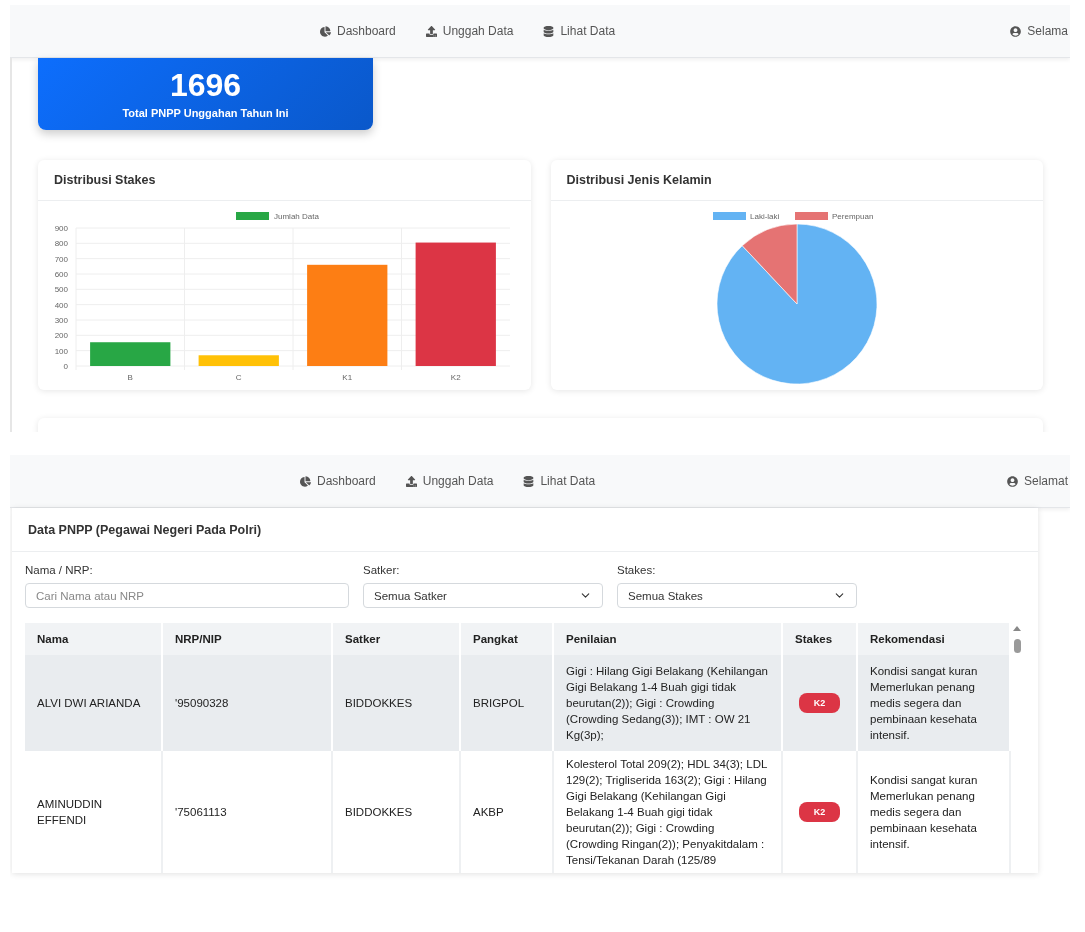 The width and height of the screenshot is (1085, 932). What do you see at coordinates (382, 570) in the screenshot?
I see `field-label: Satker:` at bounding box center [382, 570].